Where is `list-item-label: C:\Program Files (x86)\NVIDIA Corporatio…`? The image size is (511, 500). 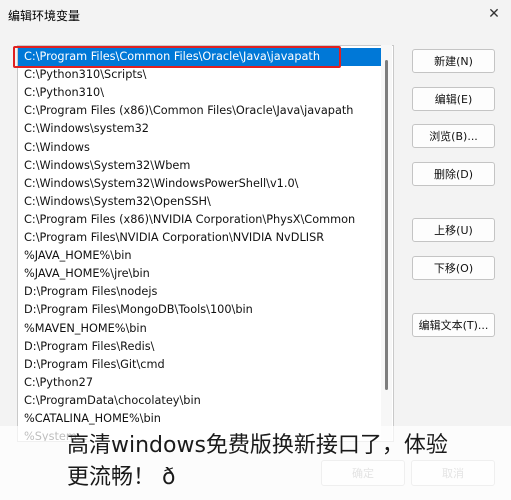
list-item-label: C:\Program Files (x86)\NVIDIA Corporatio… is located at coordinates (190, 219).